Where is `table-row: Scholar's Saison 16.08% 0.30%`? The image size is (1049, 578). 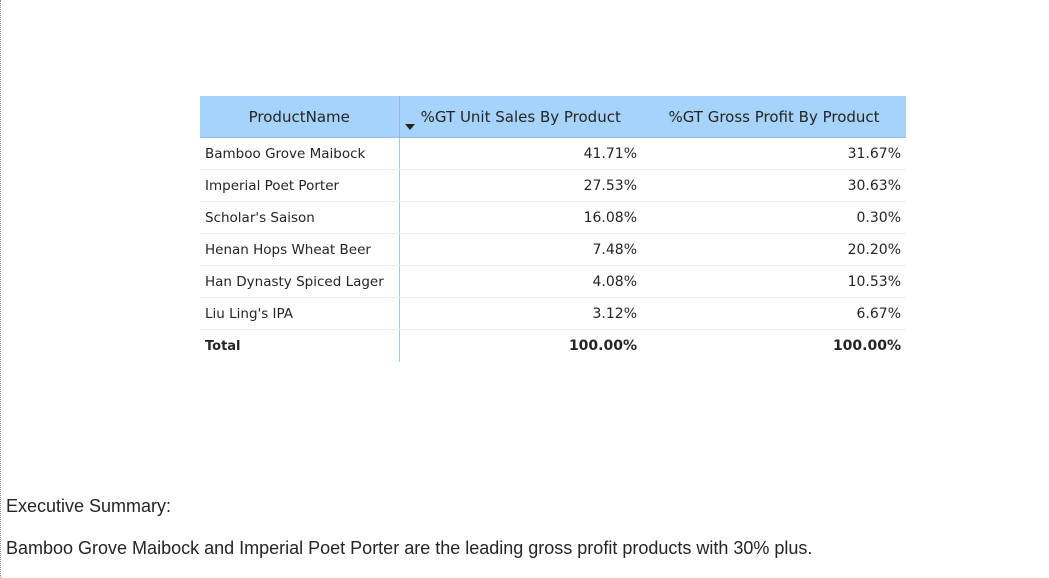 table-row: Scholar's Saison 16.08% 0.30% is located at coordinates (553, 217).